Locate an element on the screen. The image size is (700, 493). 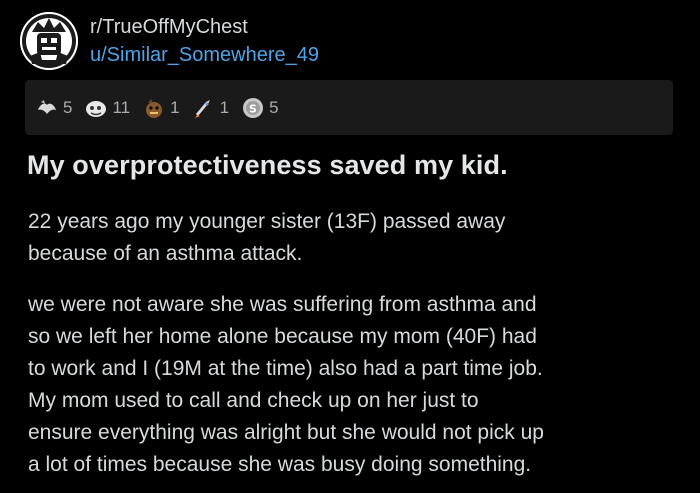
subreddit-link: r/TrueOffMyChest is located at coordinates (204, 27).